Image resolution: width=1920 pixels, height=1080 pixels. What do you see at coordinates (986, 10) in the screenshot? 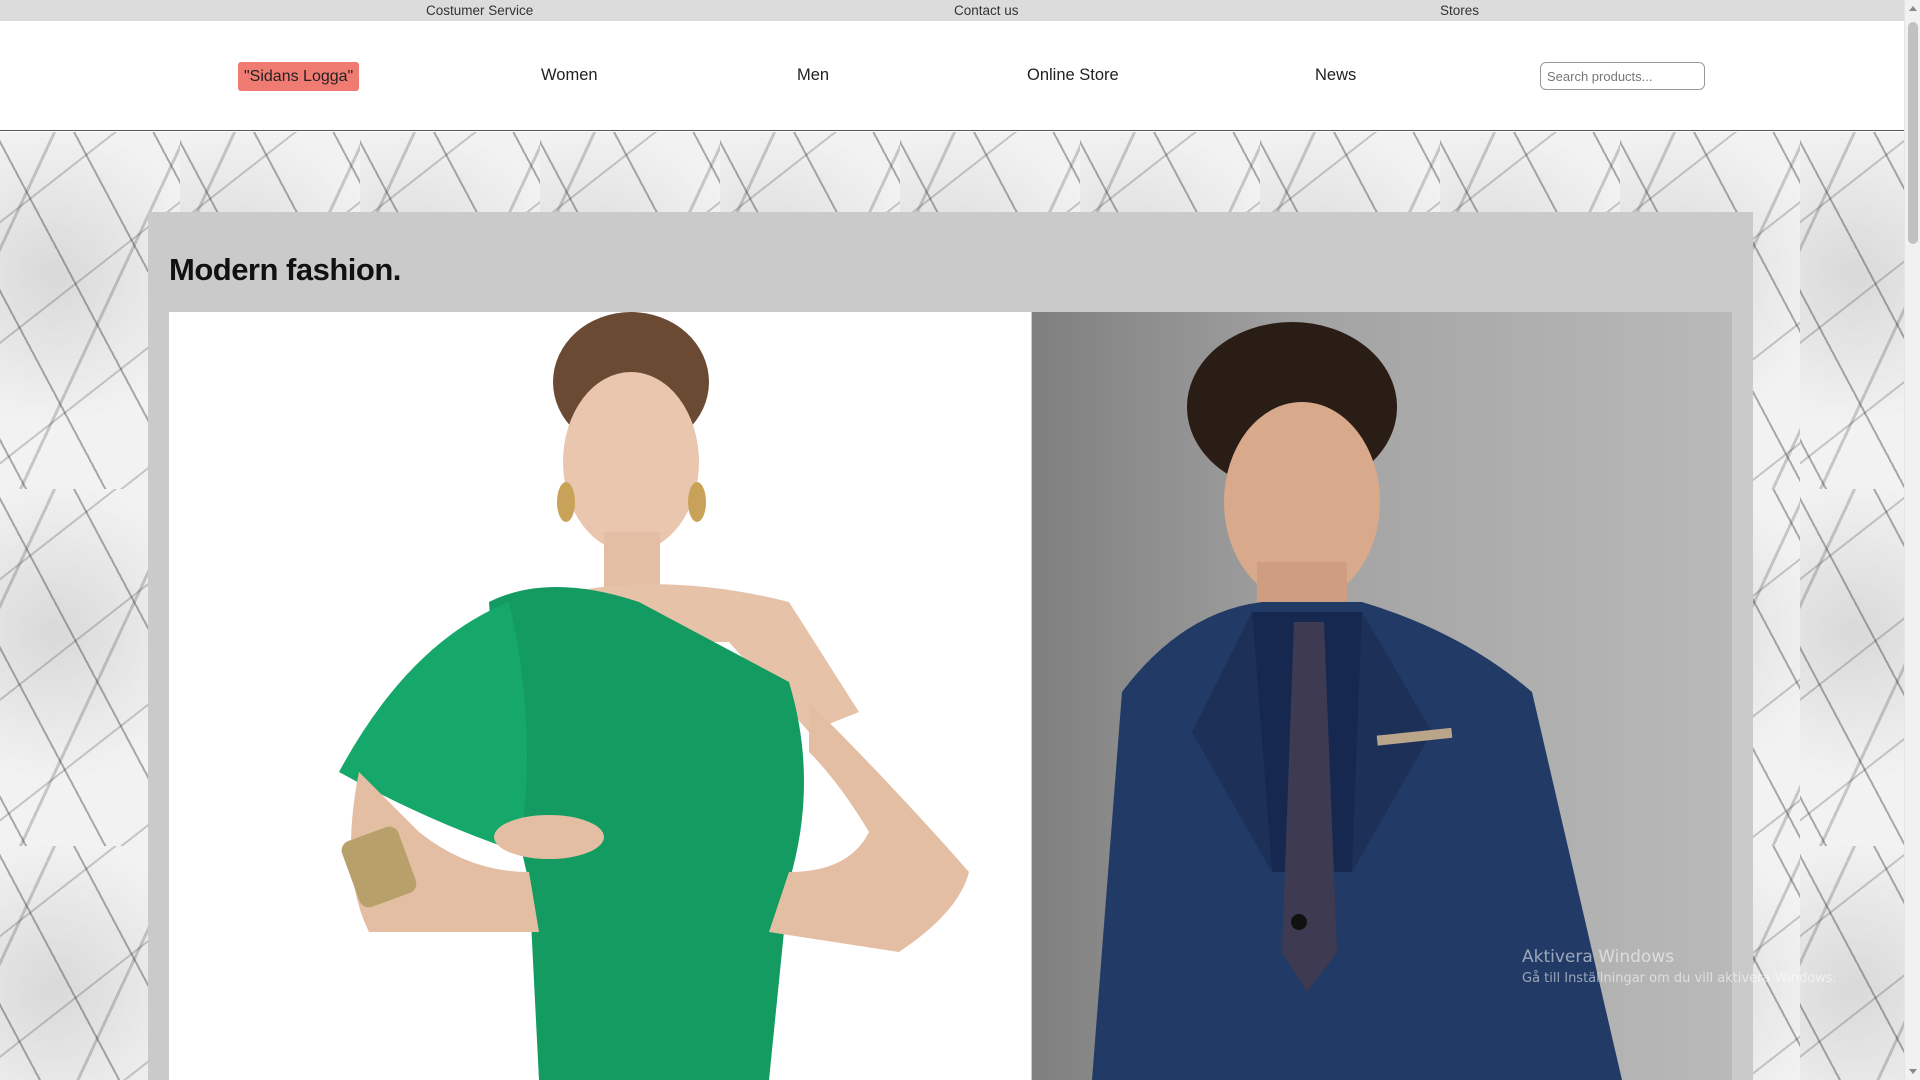
I see `contact-us-link: Contact us` at bounding box center [986, 10].